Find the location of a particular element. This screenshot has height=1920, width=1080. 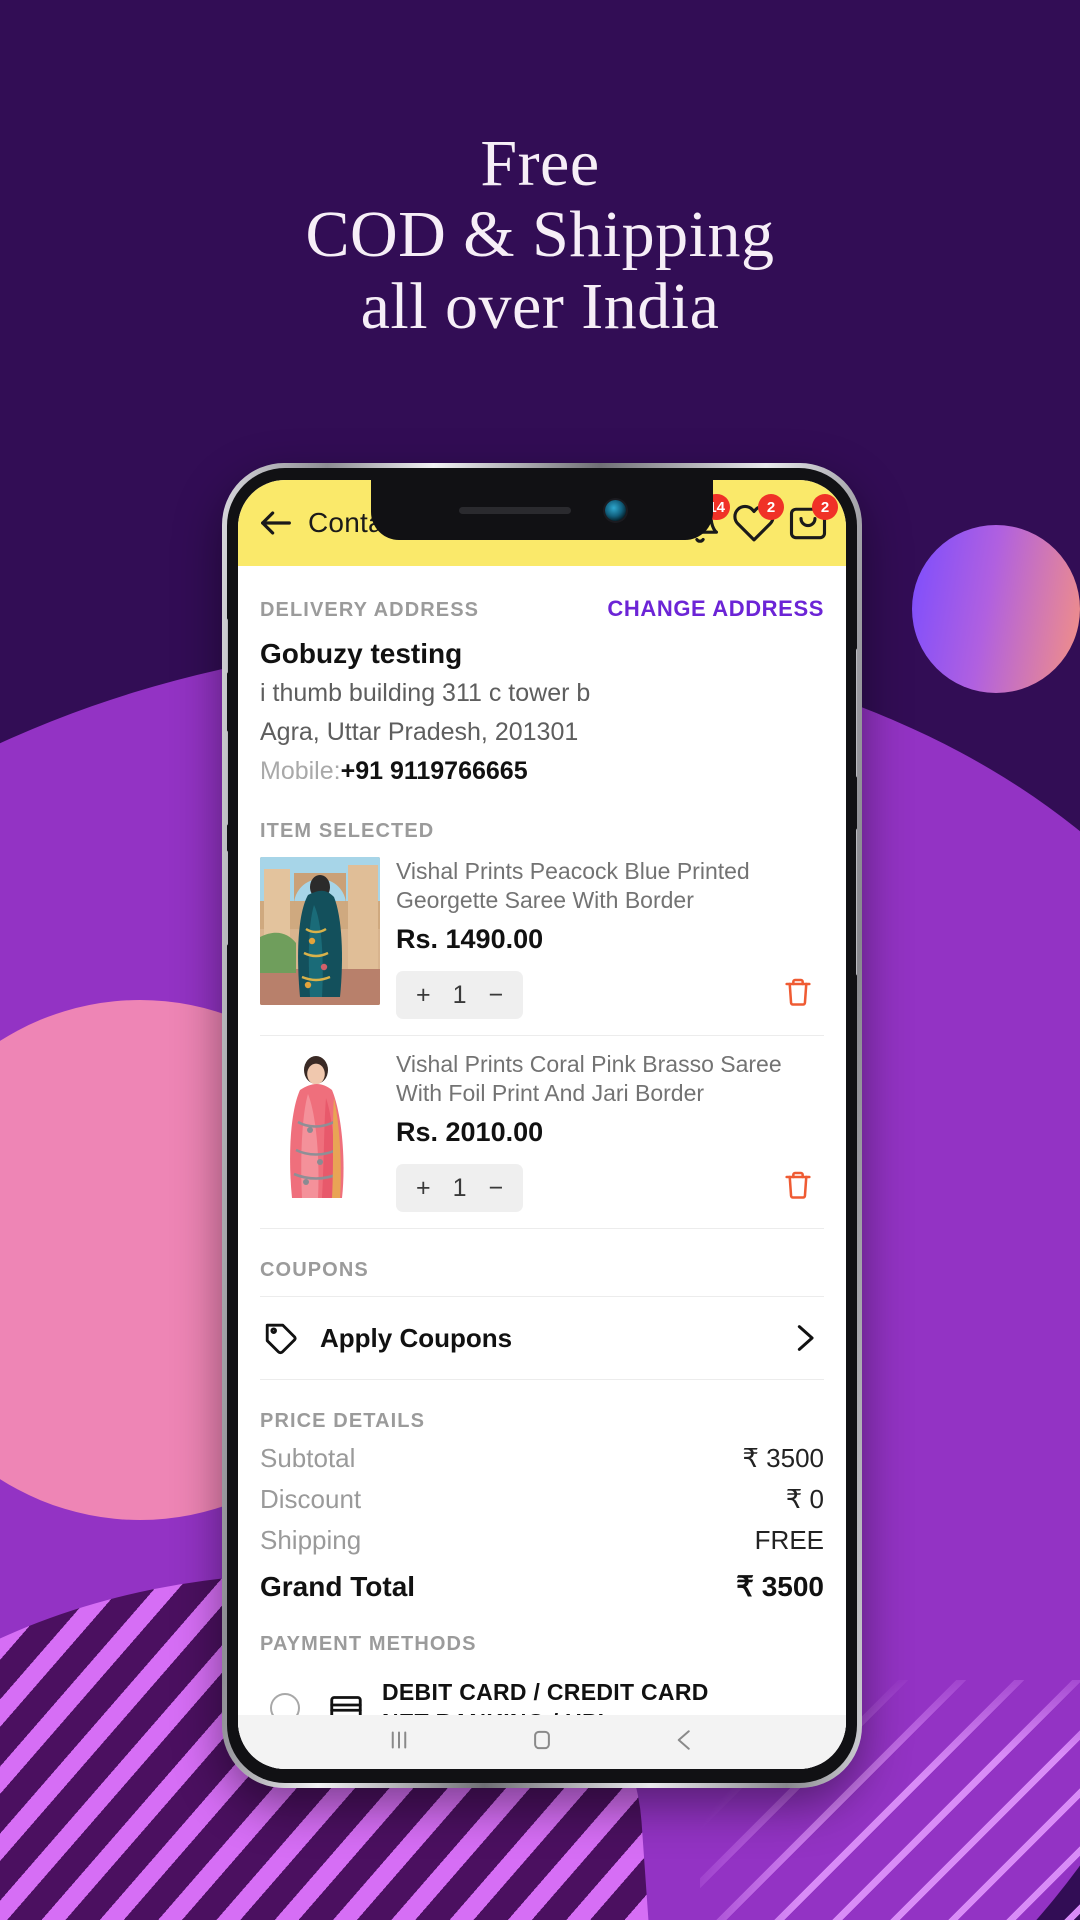

chevron-right-icon is located at coordinates (805, 1338).